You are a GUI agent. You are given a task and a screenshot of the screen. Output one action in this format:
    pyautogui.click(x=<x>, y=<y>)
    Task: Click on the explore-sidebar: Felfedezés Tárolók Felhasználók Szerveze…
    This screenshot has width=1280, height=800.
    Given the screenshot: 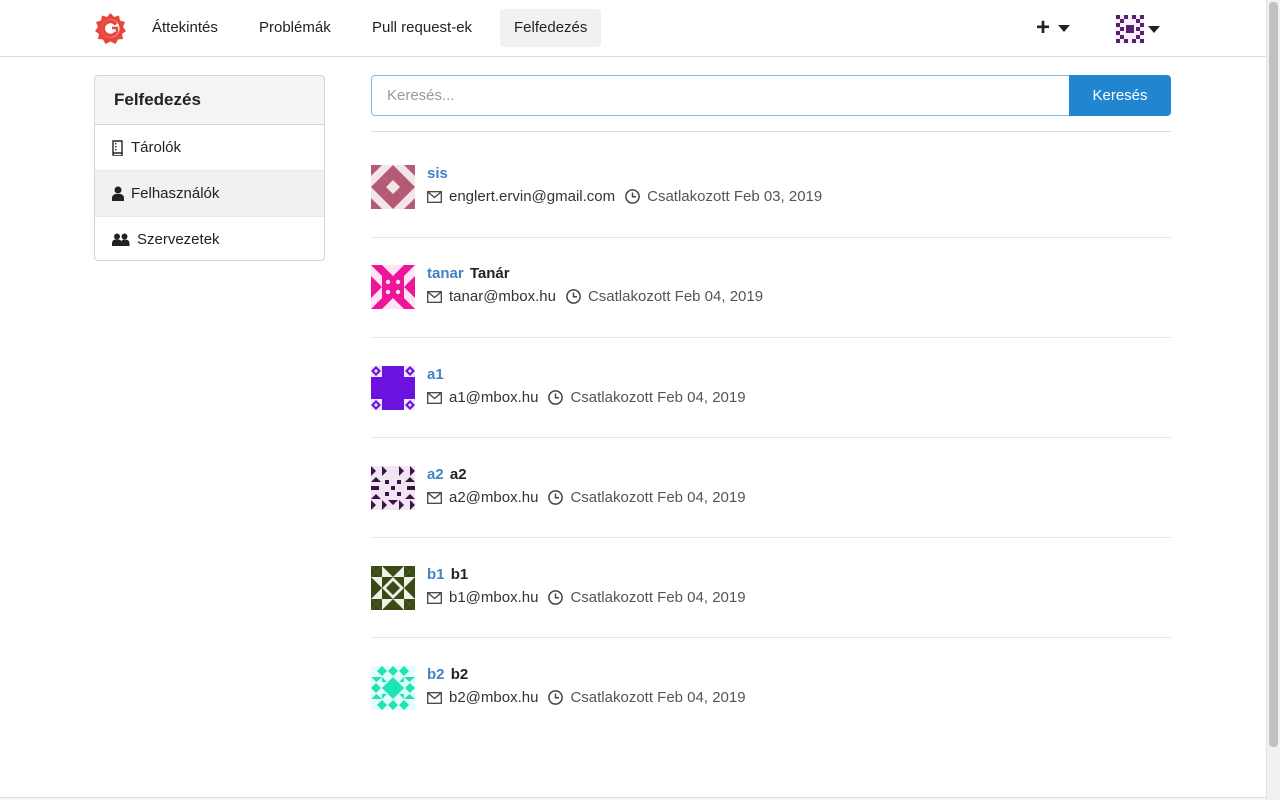 What is the action you would take?
    pyautogui.click(x=209, y=168)
    